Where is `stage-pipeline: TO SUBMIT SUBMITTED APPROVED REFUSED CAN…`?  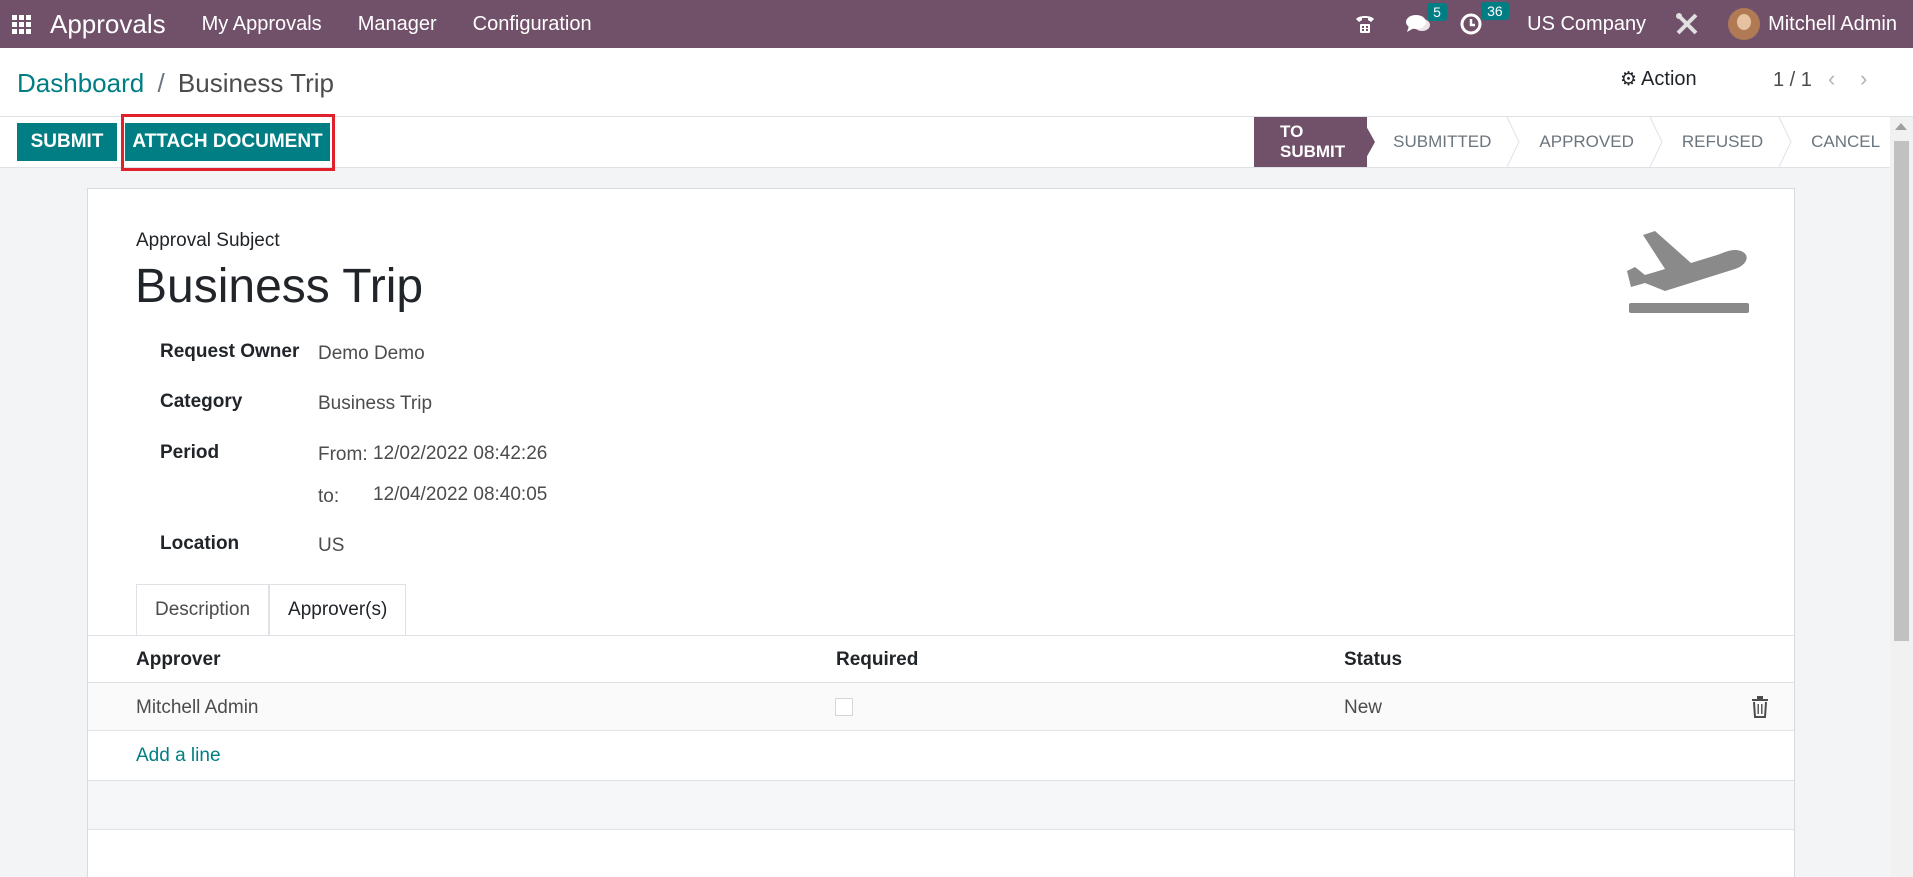 stage-pipeline: TO SUBMIT SUBMITTED APPROVED REFUSED CAN… is located at coordinates (1578, 142).